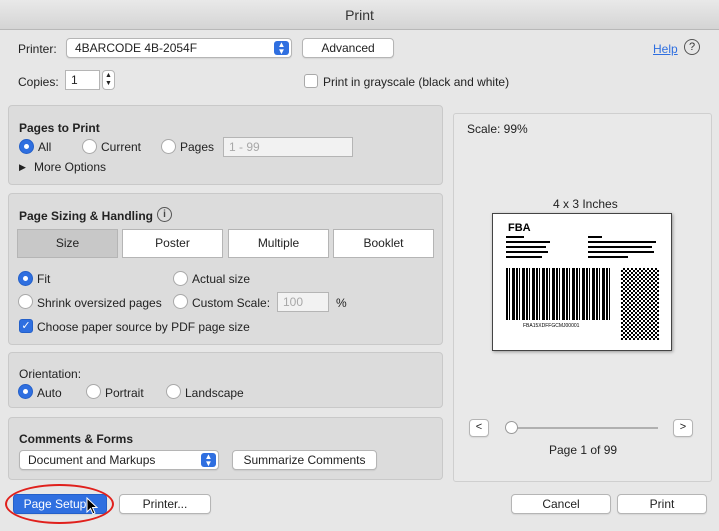  I want to click on actual-size-label: Actual size, so click(221, 279).